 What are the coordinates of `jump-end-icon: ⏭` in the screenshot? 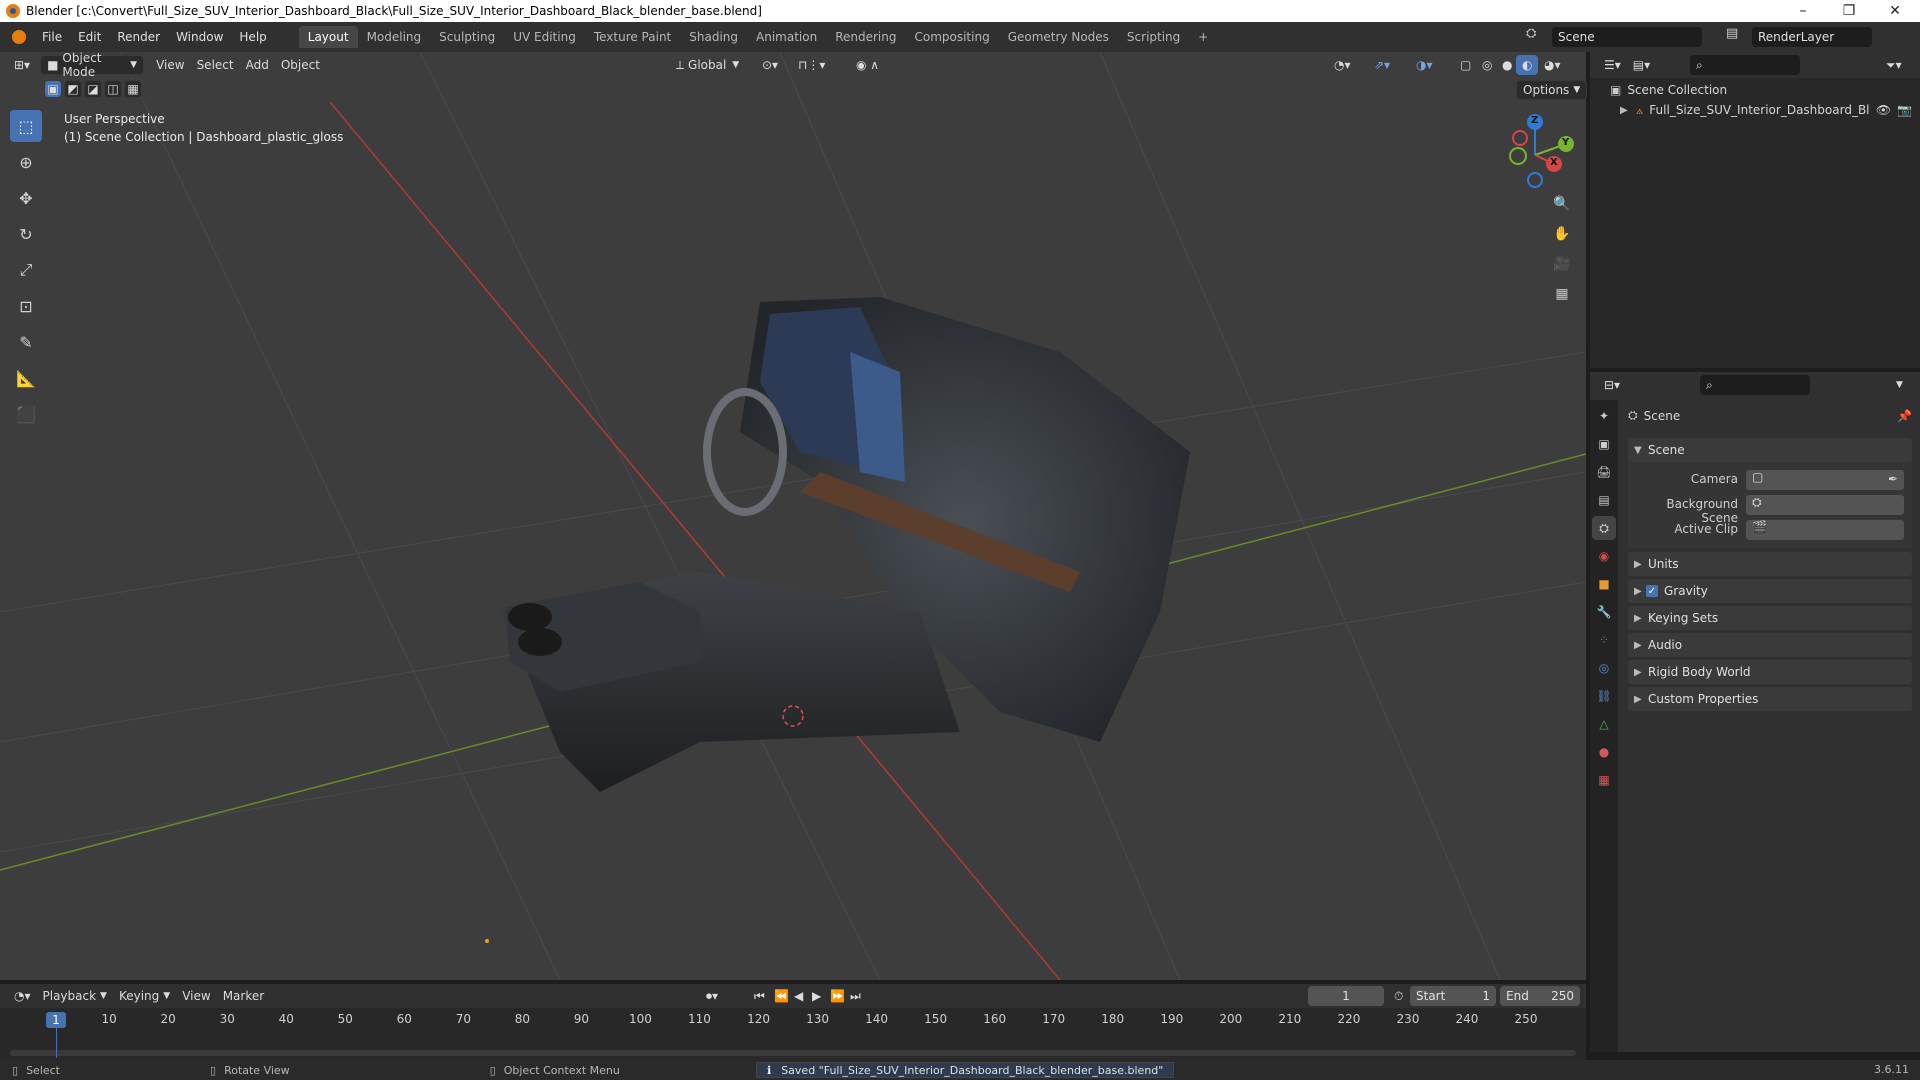 It's located at (855, 996).